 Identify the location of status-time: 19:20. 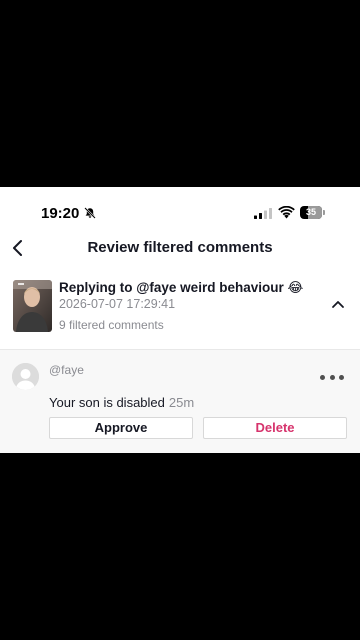
(60, 213).